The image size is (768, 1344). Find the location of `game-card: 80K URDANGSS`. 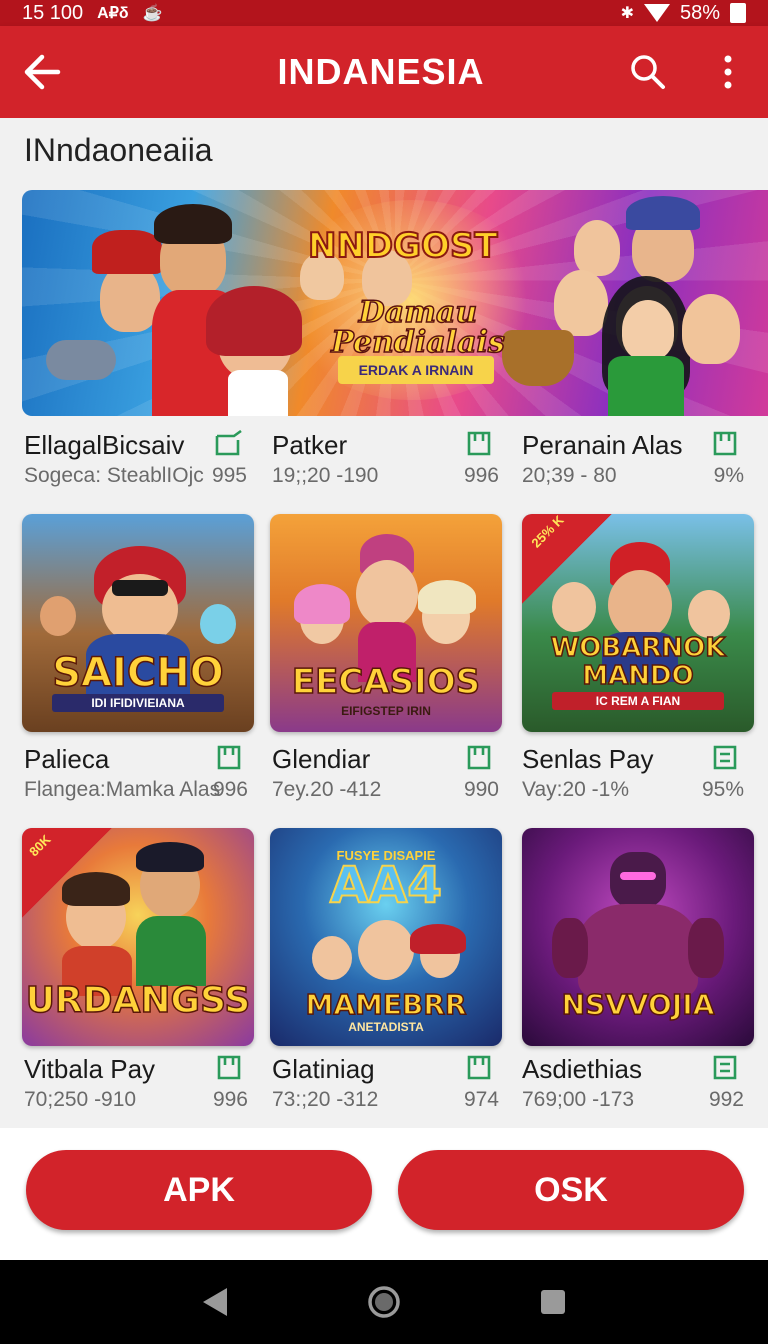

game-card: 80K URDANGSS is located at coordinates (138, 937).